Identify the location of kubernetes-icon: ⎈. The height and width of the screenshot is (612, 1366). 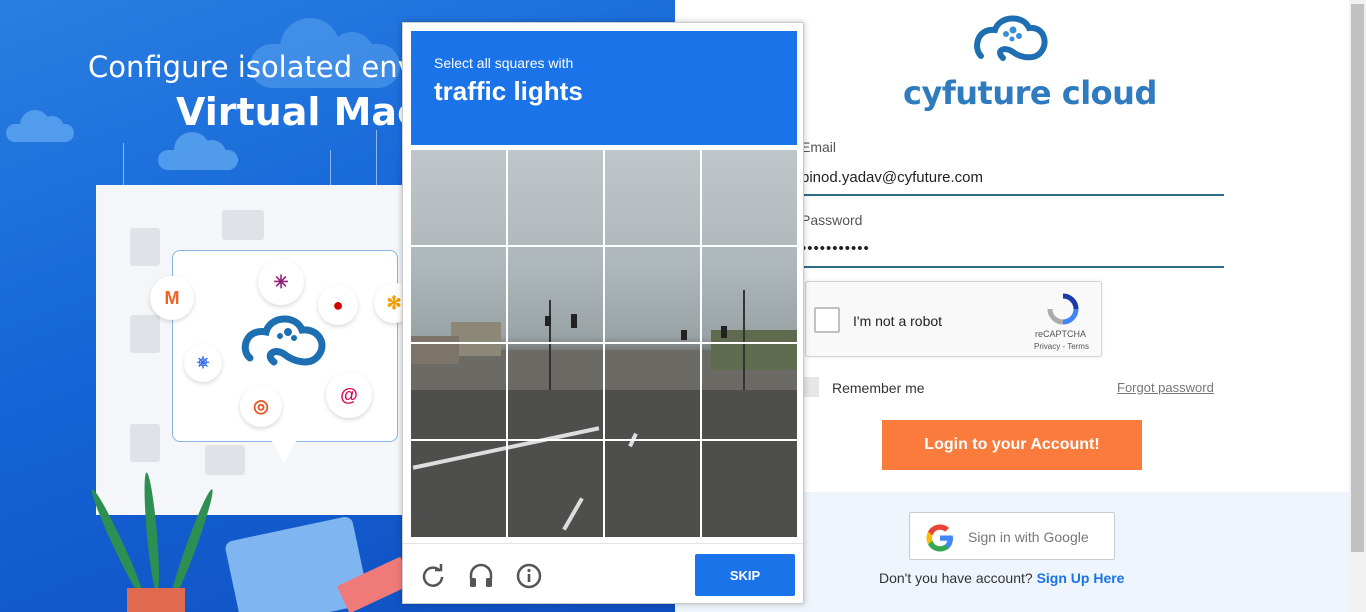
(203, 363).